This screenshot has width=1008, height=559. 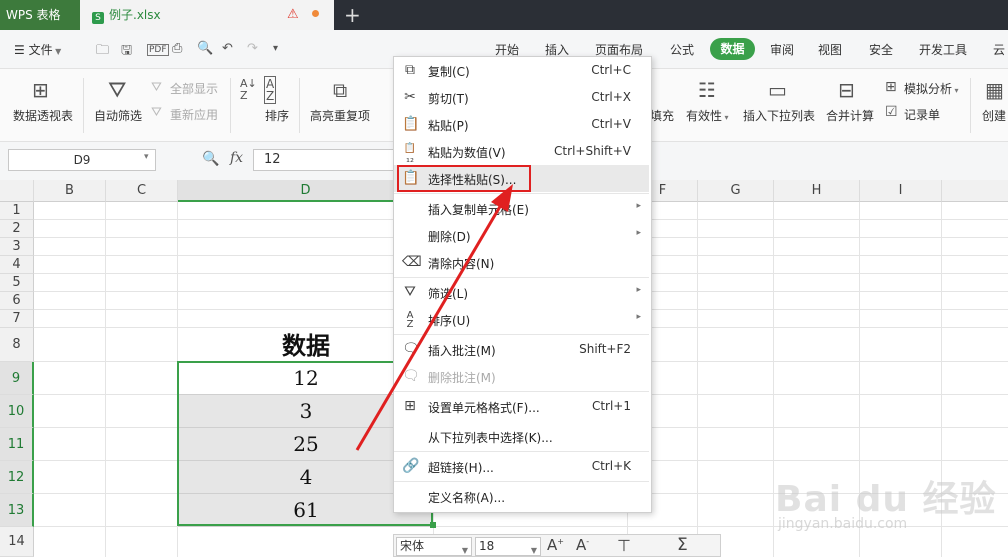 What do you see at coordinates (886, 499) in the screenshot?
I see `baidu-watermark-logo: Bai du 经验` at bounding box center [886, 499].